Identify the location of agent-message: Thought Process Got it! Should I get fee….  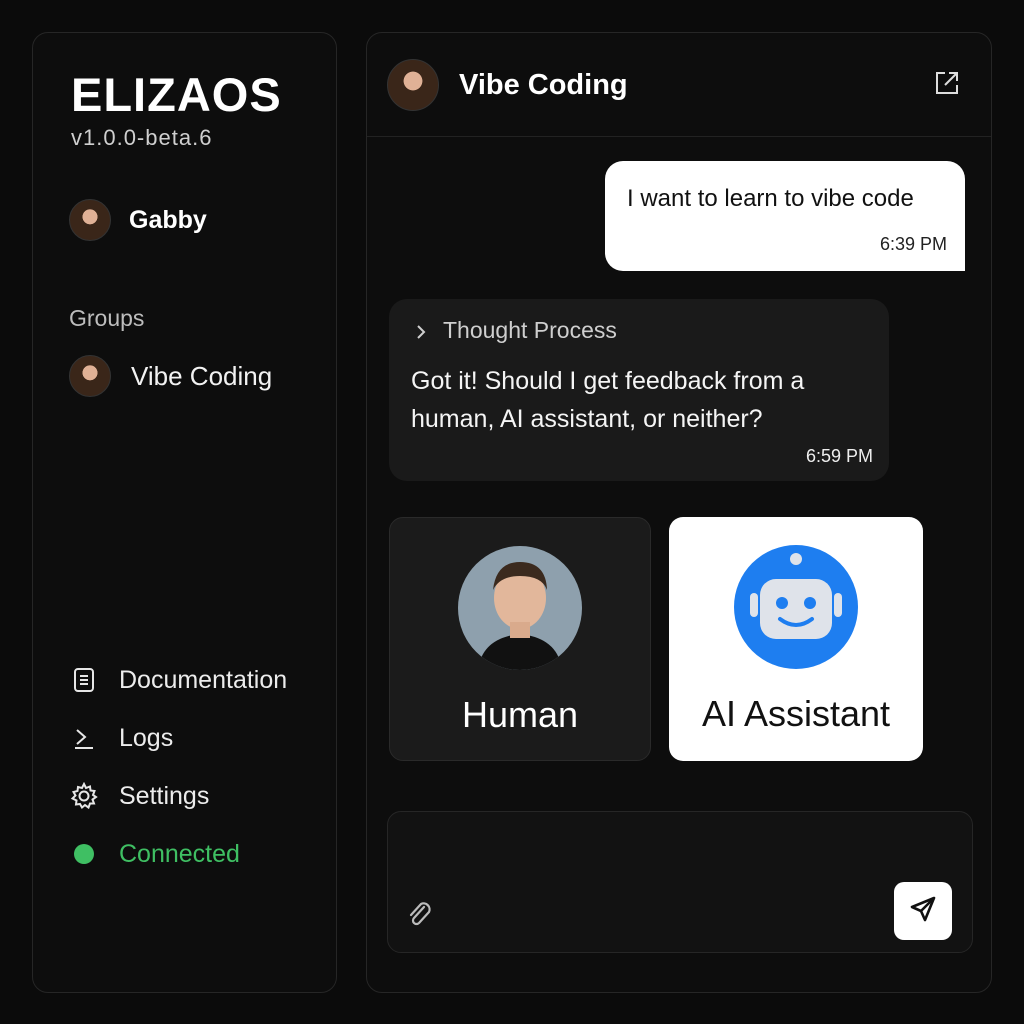
(639, 390).